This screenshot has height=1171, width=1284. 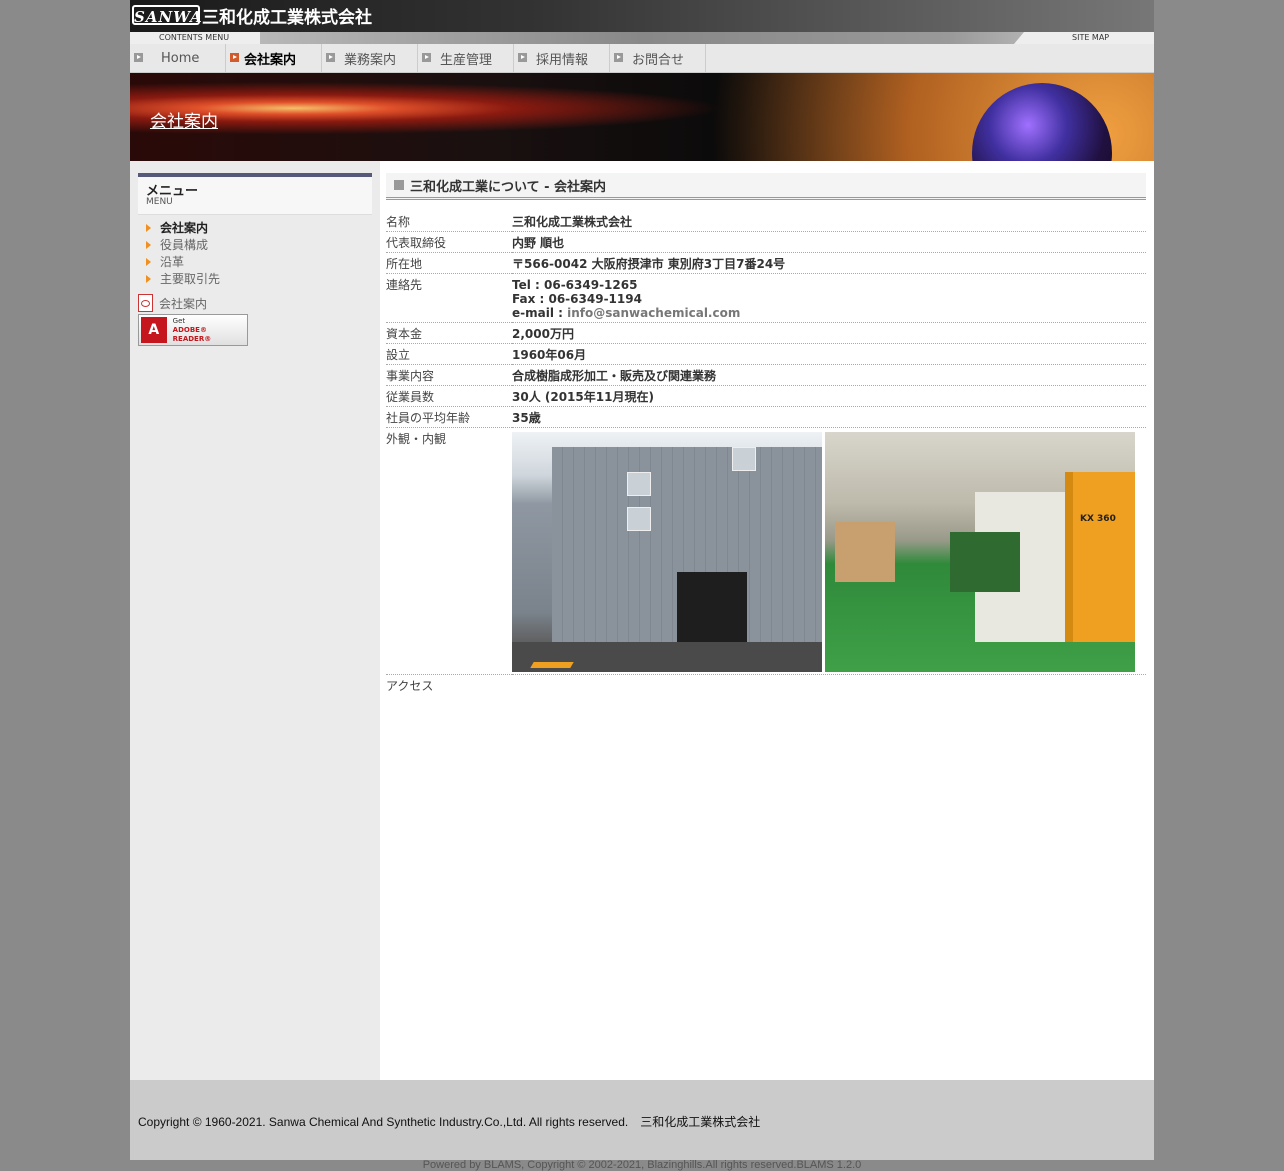 What do you see at coordinates (829, 242) in the screenshot?
I see `row-value: 内野 順也` at bounding box center [829, 242].